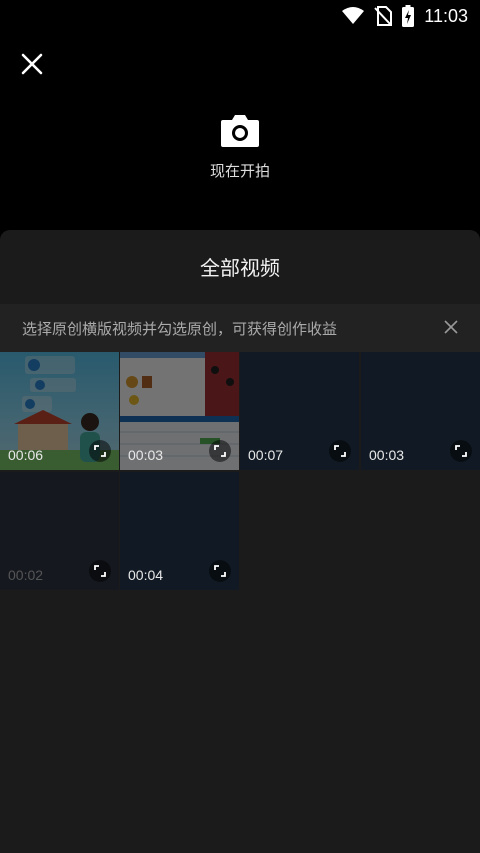 Image resolution: width=480 pixels, height=853 pixels. What do you see at coordinates (451, 327) in the screenshot?
I see `tip-close-icon` at bounding box center [451, 327].